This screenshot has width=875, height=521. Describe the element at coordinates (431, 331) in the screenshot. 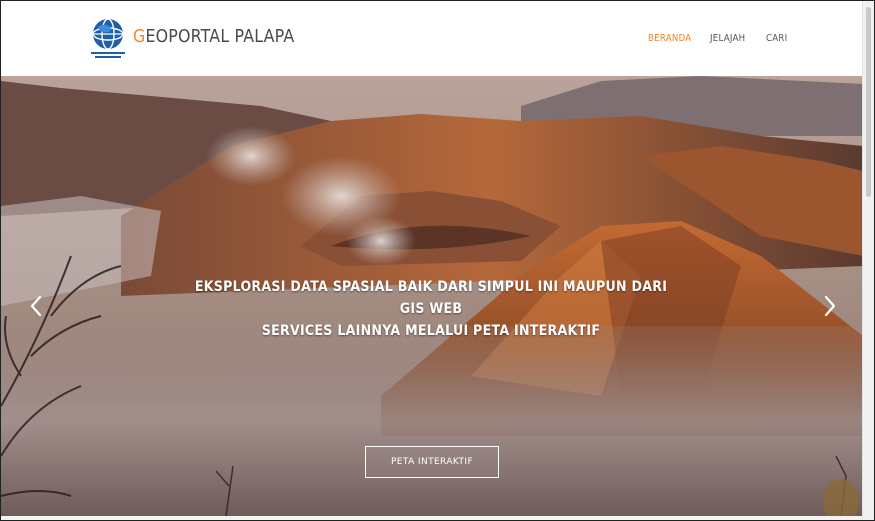

I see `hero-headline-line-2: SERVICES LAINNYA MELALUI PETA INTERAKTIF` at that location.